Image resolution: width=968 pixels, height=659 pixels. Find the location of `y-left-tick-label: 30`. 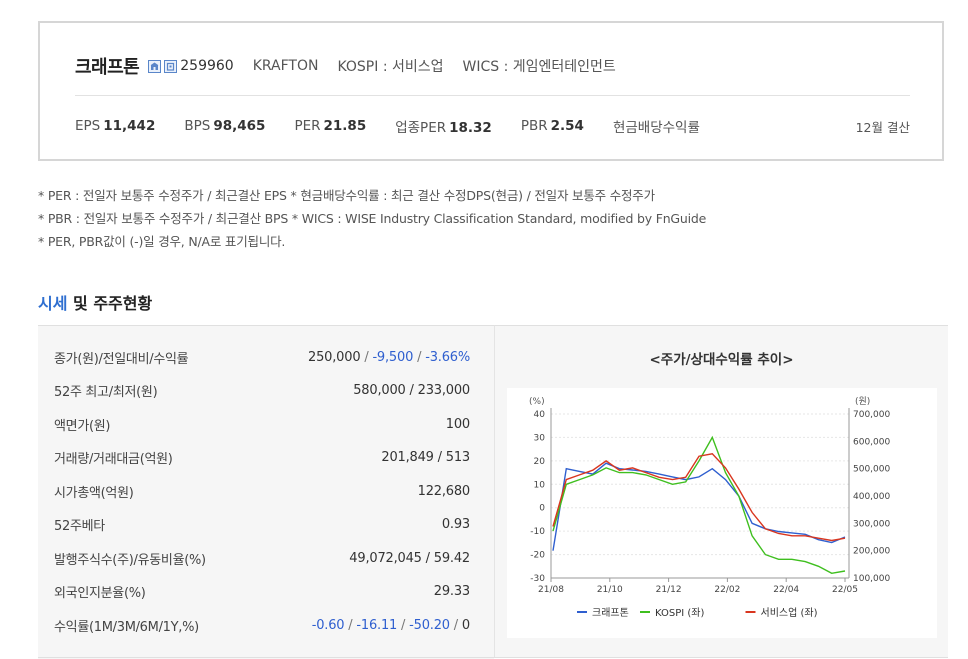

y-left-tick-label: 30 is located at coordinates (540, 438).